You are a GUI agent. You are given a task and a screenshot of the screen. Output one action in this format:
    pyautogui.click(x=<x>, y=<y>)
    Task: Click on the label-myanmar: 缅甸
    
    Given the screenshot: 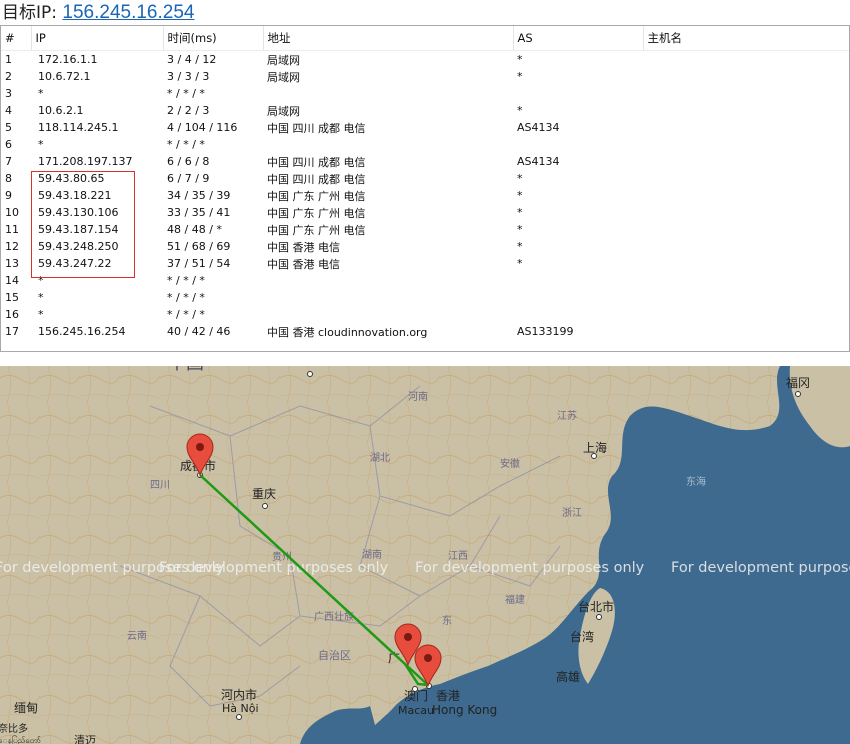 What is the action you would take?
    pyautogui.click(x=26, y=708)
    